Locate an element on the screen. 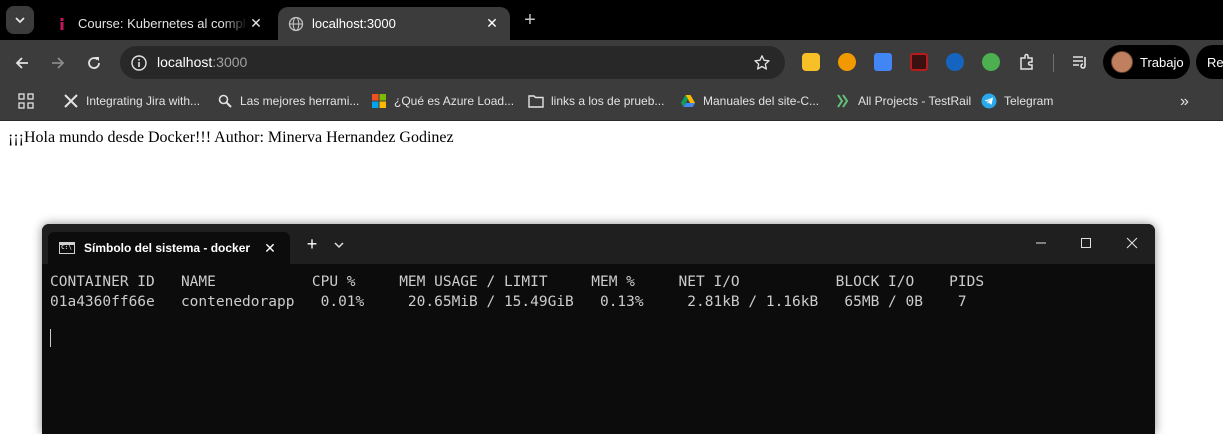 Image resolution: width=1223 pixels, height=434 pixels. bookmark-telegram: Telegram is located at coordinates (1017, 101).